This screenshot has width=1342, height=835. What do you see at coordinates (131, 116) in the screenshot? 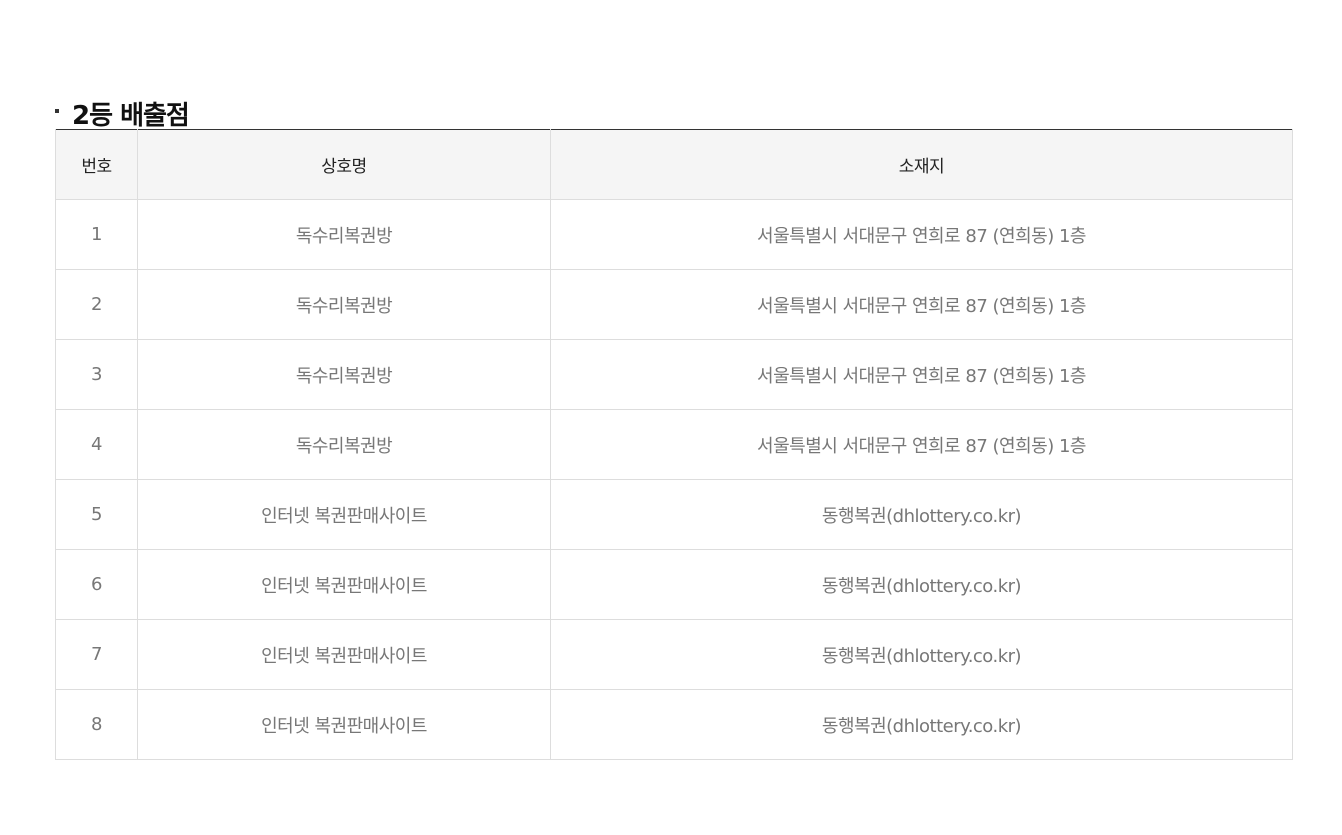
I see `section-title-text: 2등 배출점` at bounding box center [131, 116].